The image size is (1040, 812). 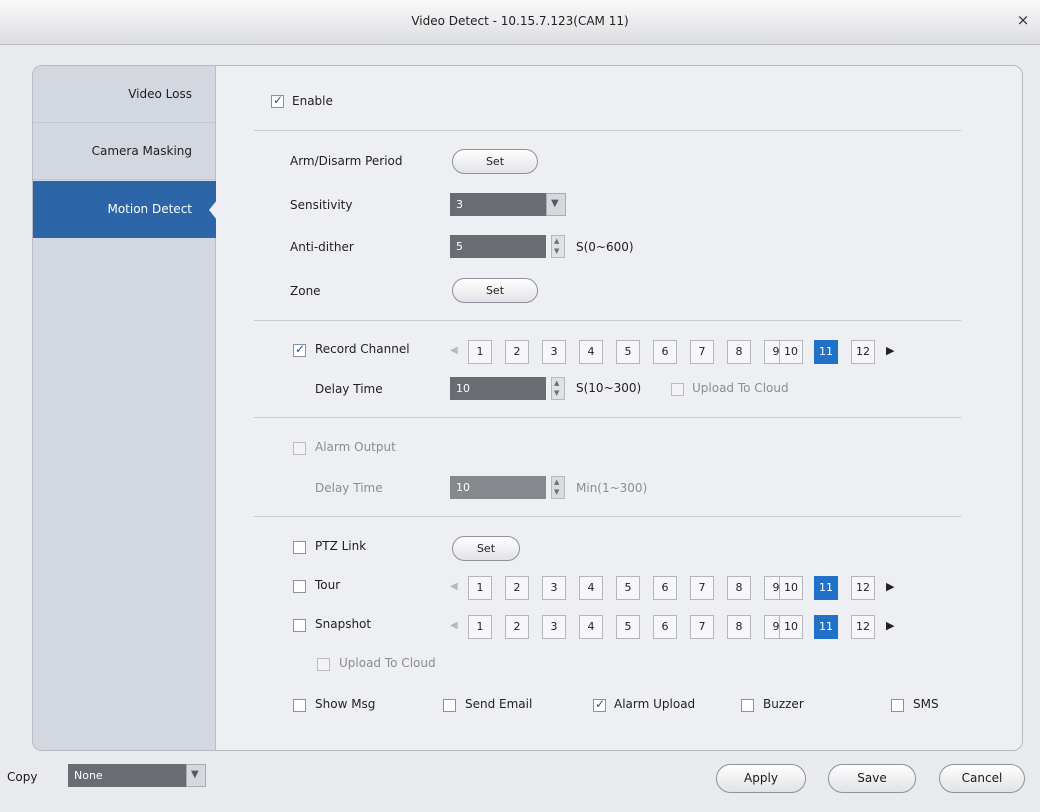 What do you see at coordinates (312, 101) in the screenshot?
I see `enable-label: Enable` at bounding box center [312, 101].